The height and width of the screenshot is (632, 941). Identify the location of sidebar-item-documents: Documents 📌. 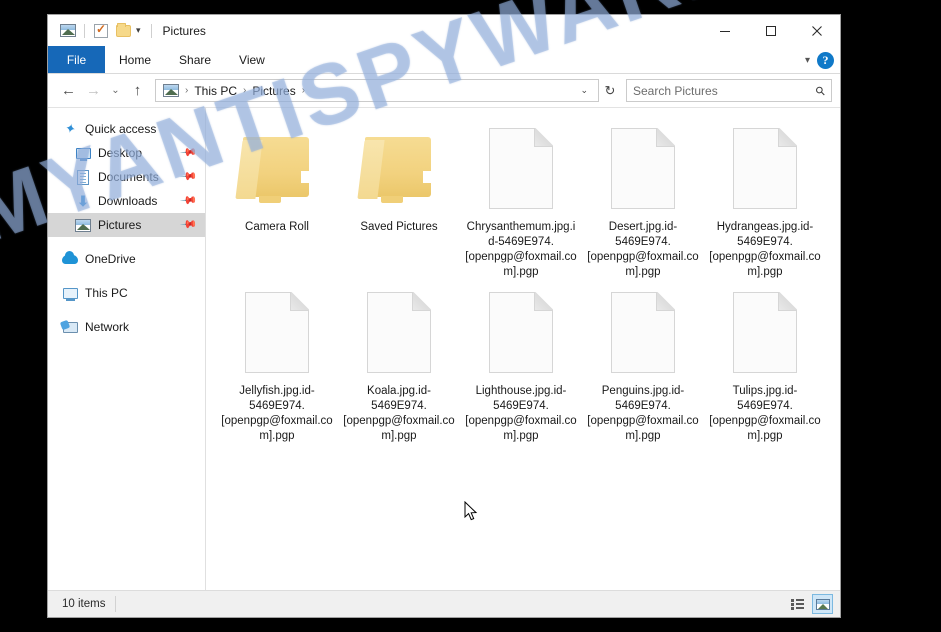
(126, 177).